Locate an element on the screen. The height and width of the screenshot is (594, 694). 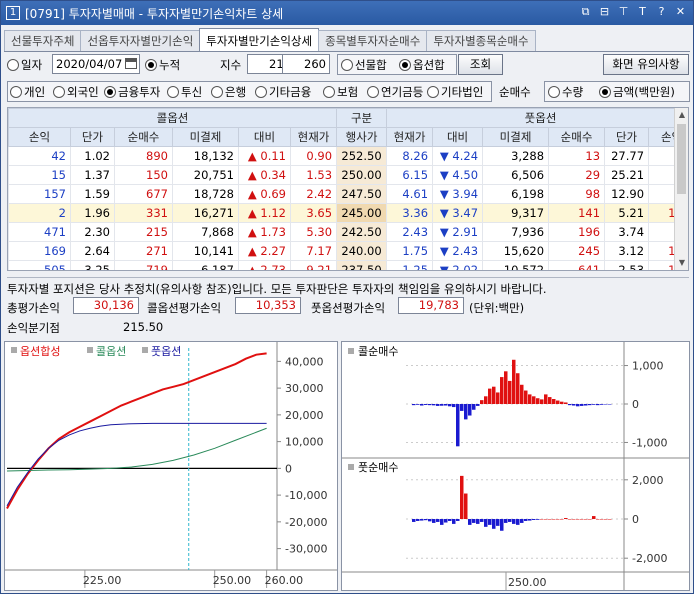
table-cell: ▼ 2.43 is located at coordinates (458, 251).